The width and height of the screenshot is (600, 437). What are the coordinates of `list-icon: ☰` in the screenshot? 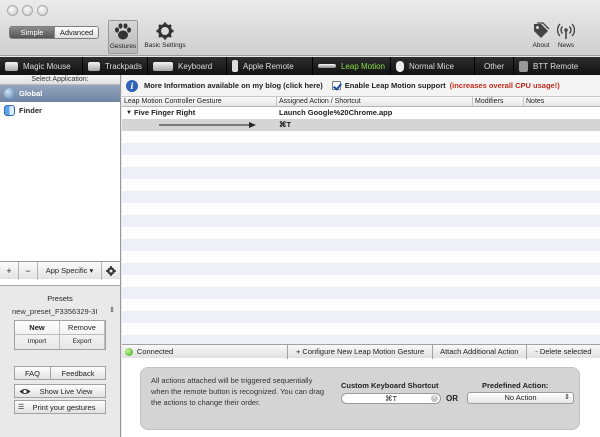 It's located at (21, 407).